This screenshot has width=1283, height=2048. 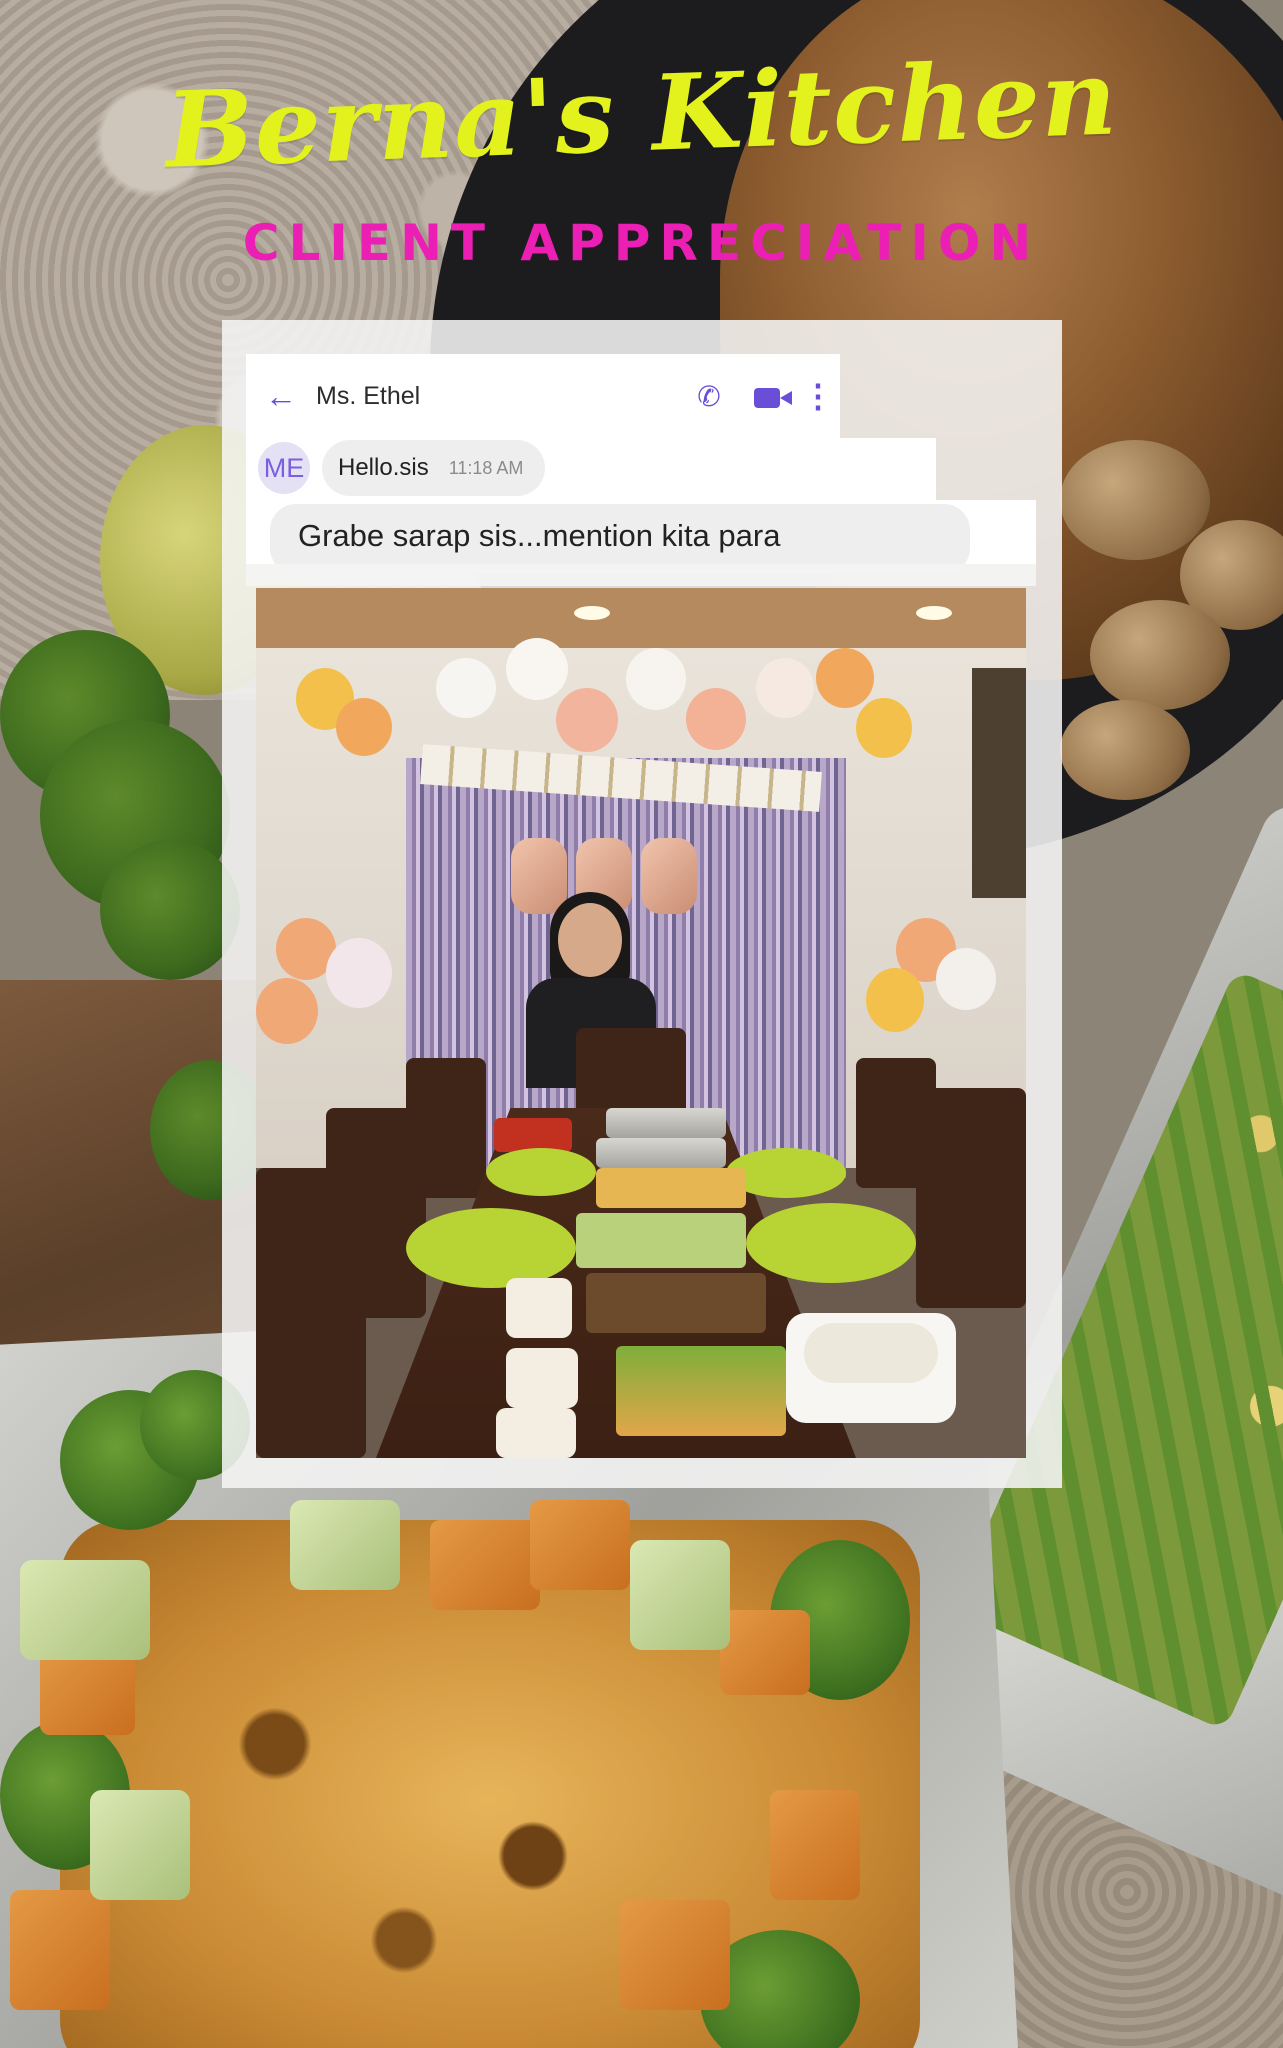 I want to click on more-vertical-icon: ⋮, so click(x=818, y=396).